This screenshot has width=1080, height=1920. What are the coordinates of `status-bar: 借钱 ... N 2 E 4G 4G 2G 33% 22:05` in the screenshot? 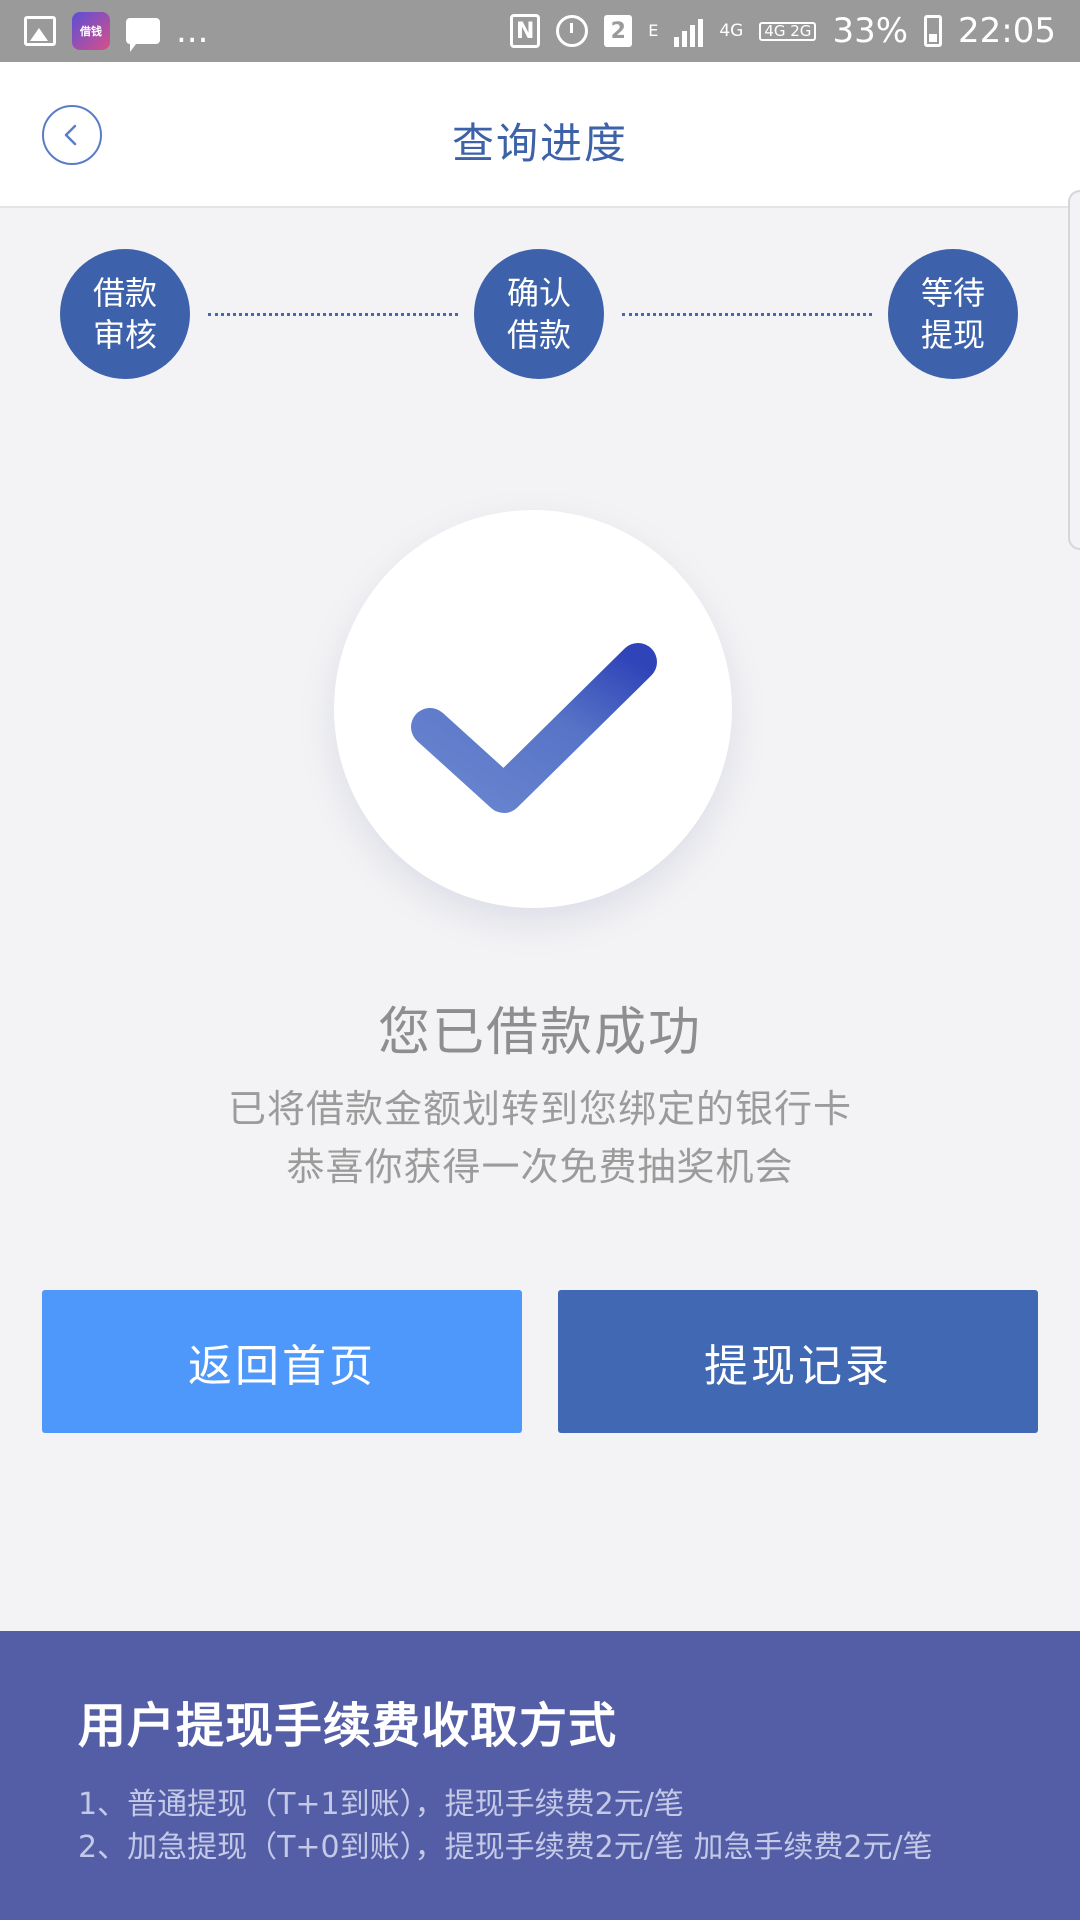 It's located at (540, 31).